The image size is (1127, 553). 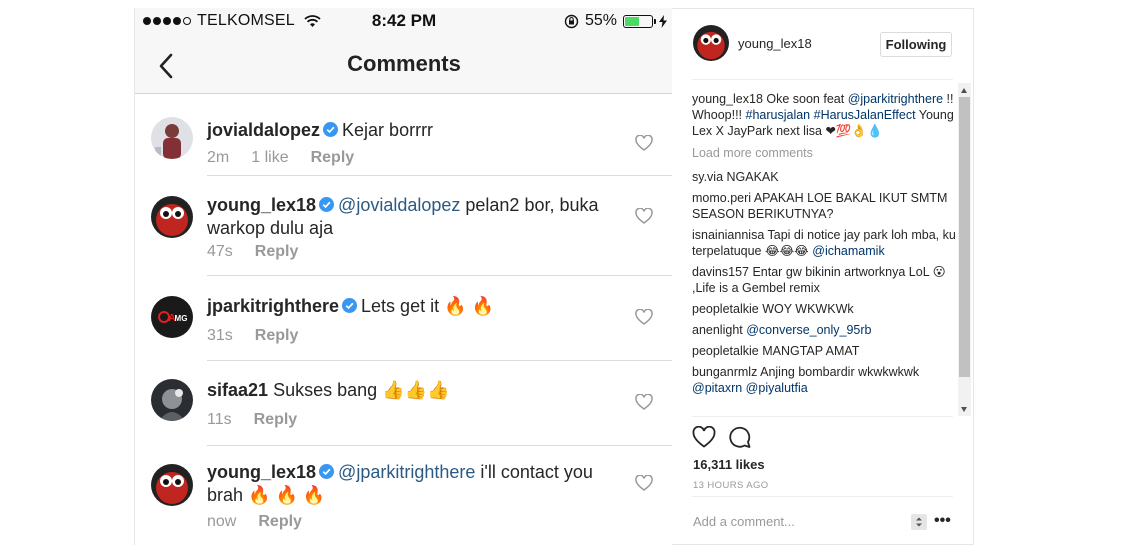 What do you see at coordinates (220, 251) in the screenshot?
I see `comment-time: 47s` at bounding box center [220, 251].